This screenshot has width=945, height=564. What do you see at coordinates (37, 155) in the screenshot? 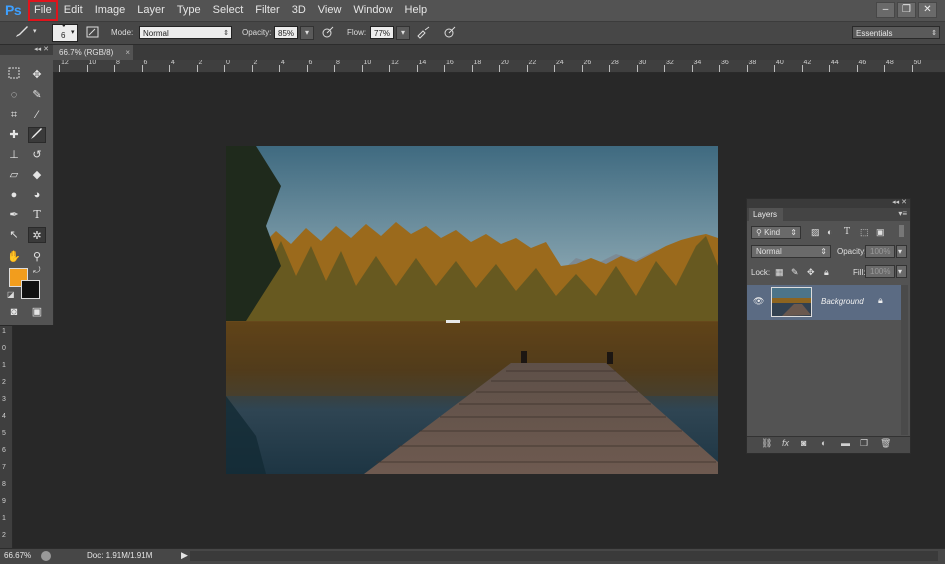
I see `history-brush-tool-icon: ↺` at bounding box center [37, 155].